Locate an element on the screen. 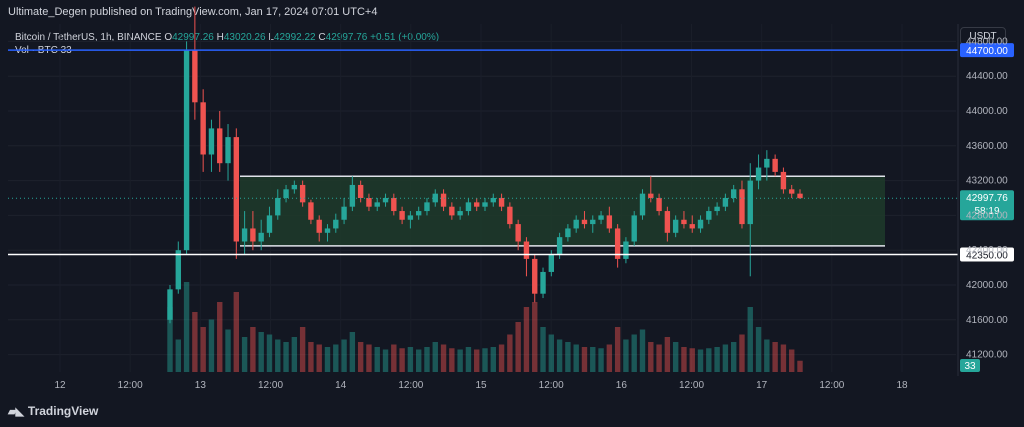 The image size is (1024, 427). price-label: 42350.00 is located at coordinates (987, 256).